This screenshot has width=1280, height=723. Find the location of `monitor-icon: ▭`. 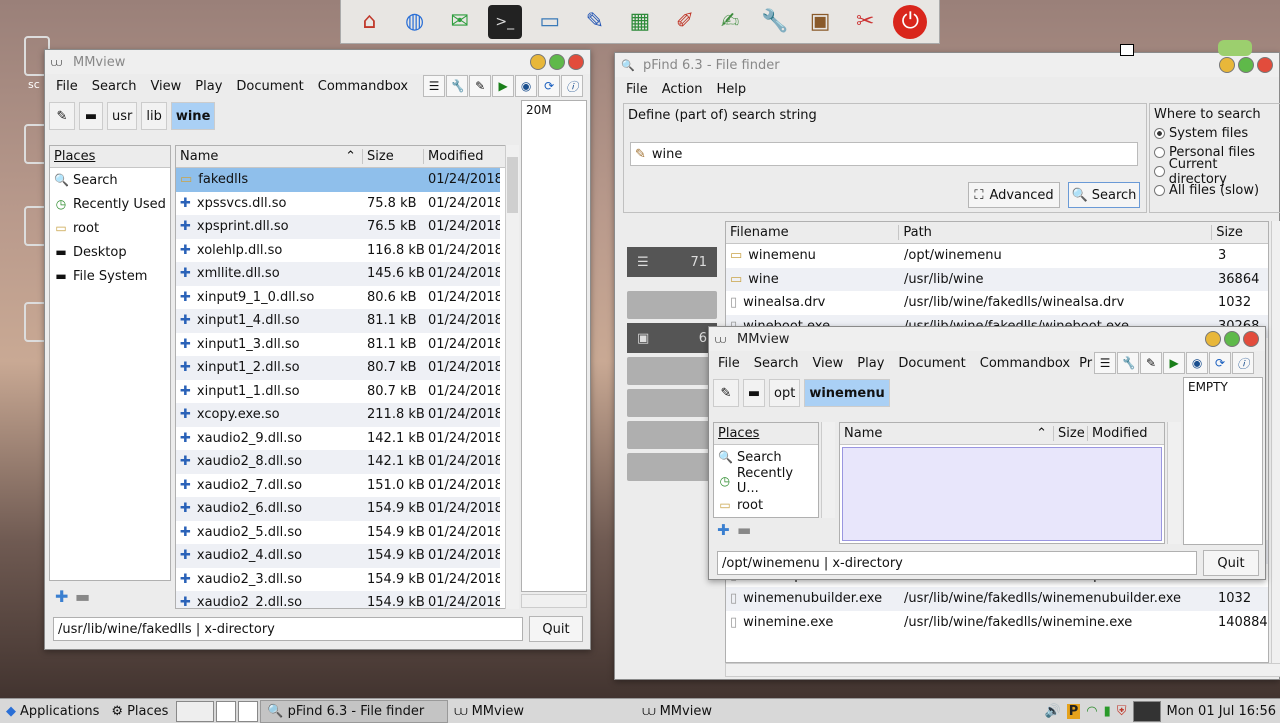

monitor-icon: ▭ is located at coordinates (550, 22).